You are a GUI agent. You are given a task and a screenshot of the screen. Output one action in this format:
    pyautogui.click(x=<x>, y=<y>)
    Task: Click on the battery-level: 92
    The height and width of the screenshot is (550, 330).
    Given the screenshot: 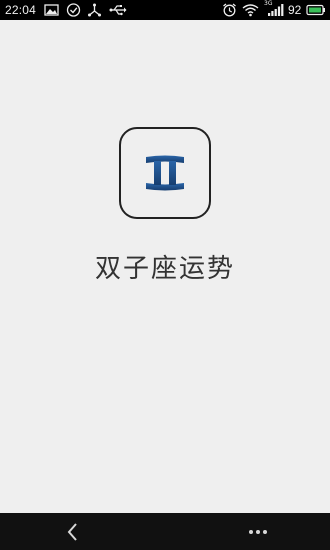 What is the action you would take?
    pyautogui.click(x=295, y=10)
    